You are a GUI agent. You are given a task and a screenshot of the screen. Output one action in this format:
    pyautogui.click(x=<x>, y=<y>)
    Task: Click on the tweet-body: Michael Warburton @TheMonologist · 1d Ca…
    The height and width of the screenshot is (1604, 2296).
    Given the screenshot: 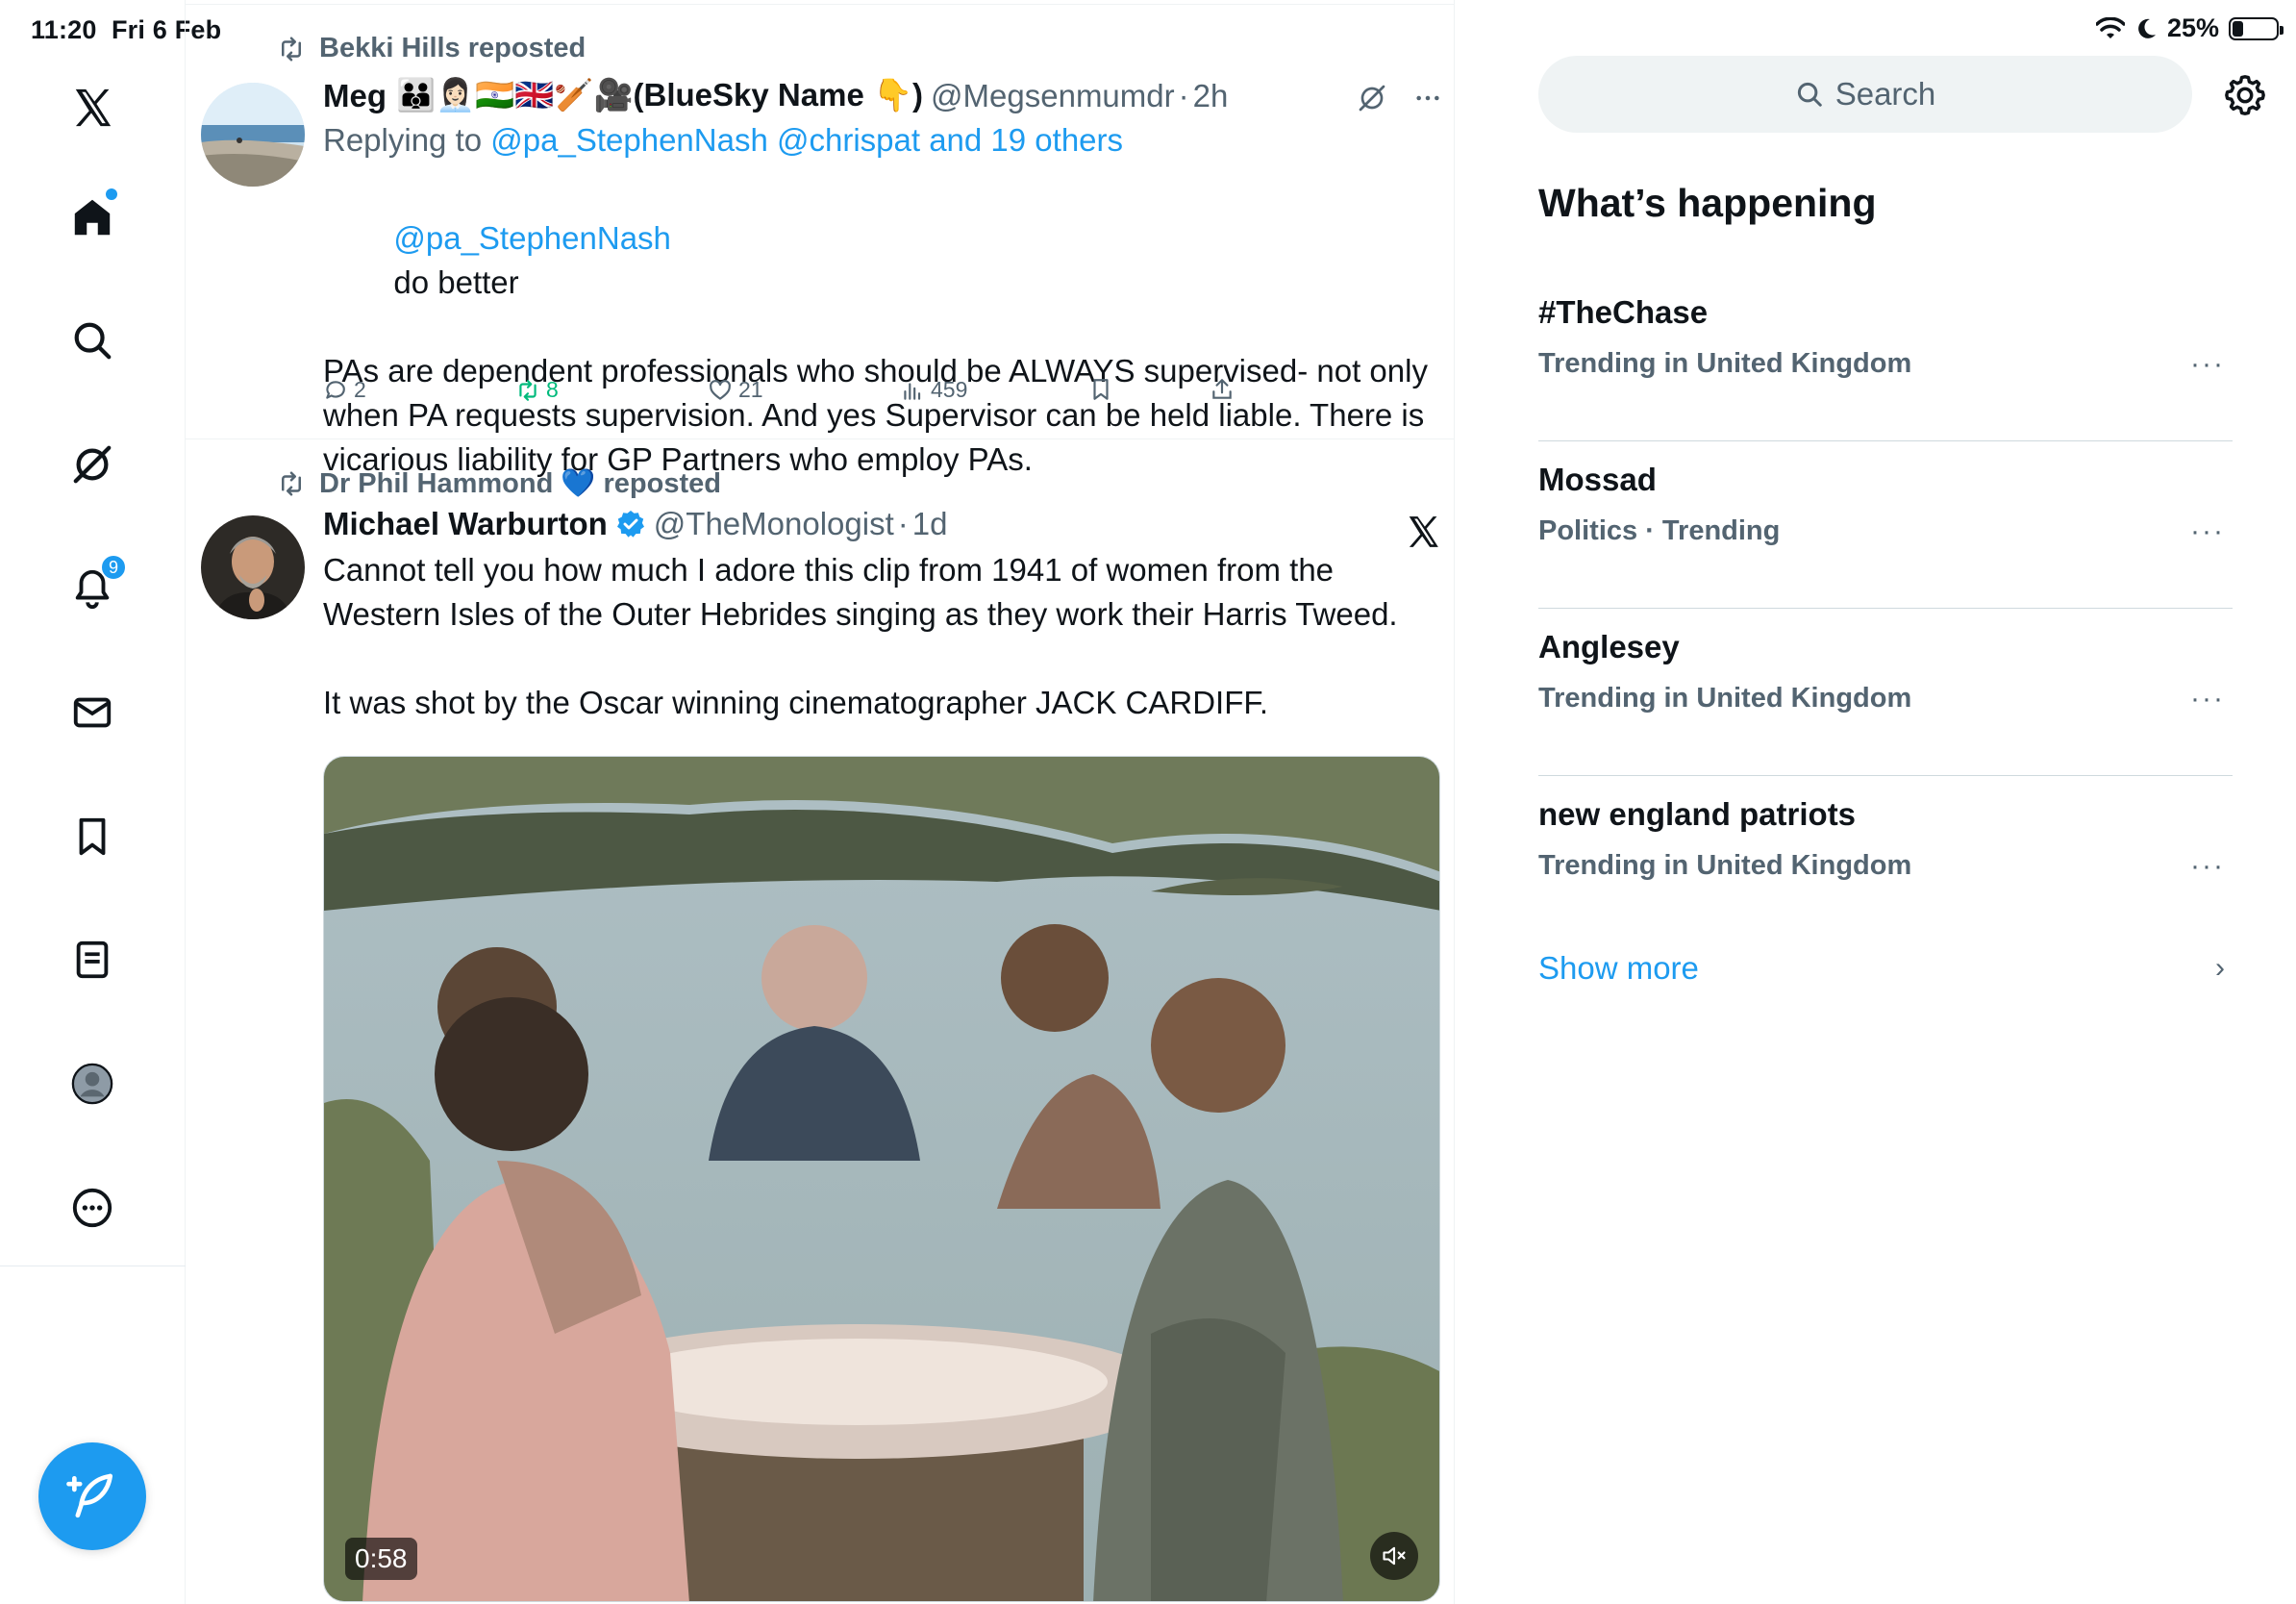 What is the action you would take?
    pyautogui.click(x=883, y=615)
    